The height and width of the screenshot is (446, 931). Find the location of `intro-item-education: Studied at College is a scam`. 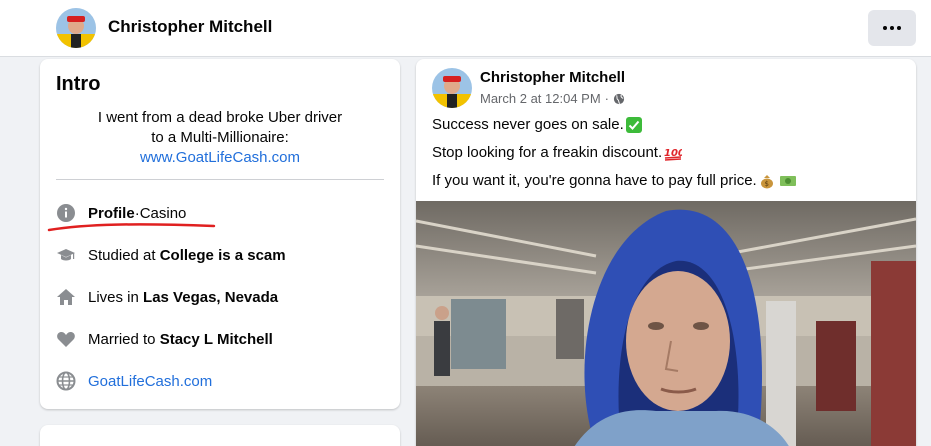

intro-item-education: Studied at College is a scam is located at coordinates (221, 255).